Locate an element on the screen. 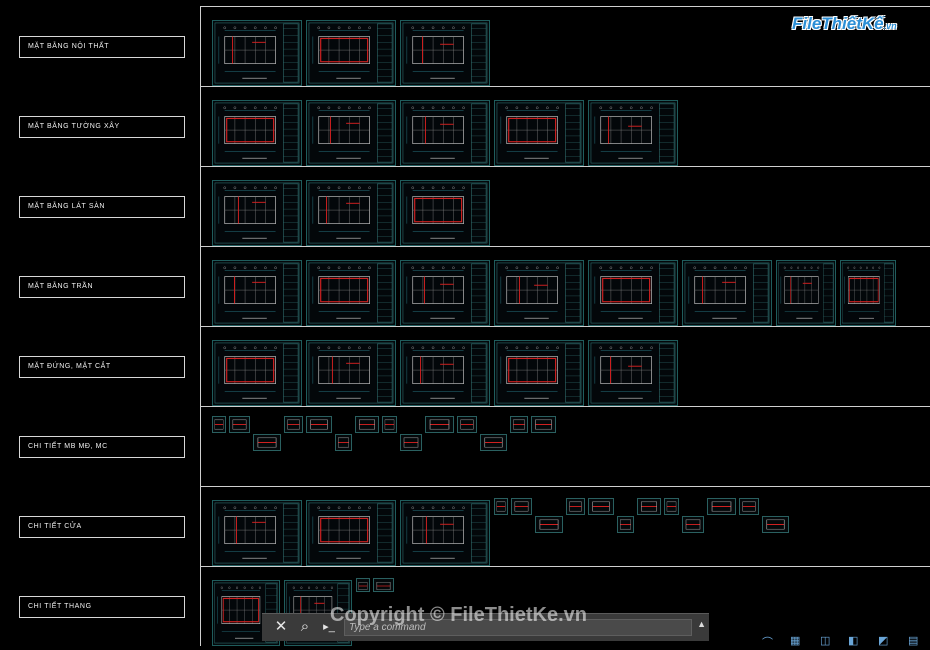 Image resolution: width=930 pixels, height=650 pixels. filethietke-logo: FileThiếtKế.vn is located at coordinates (848, 26).